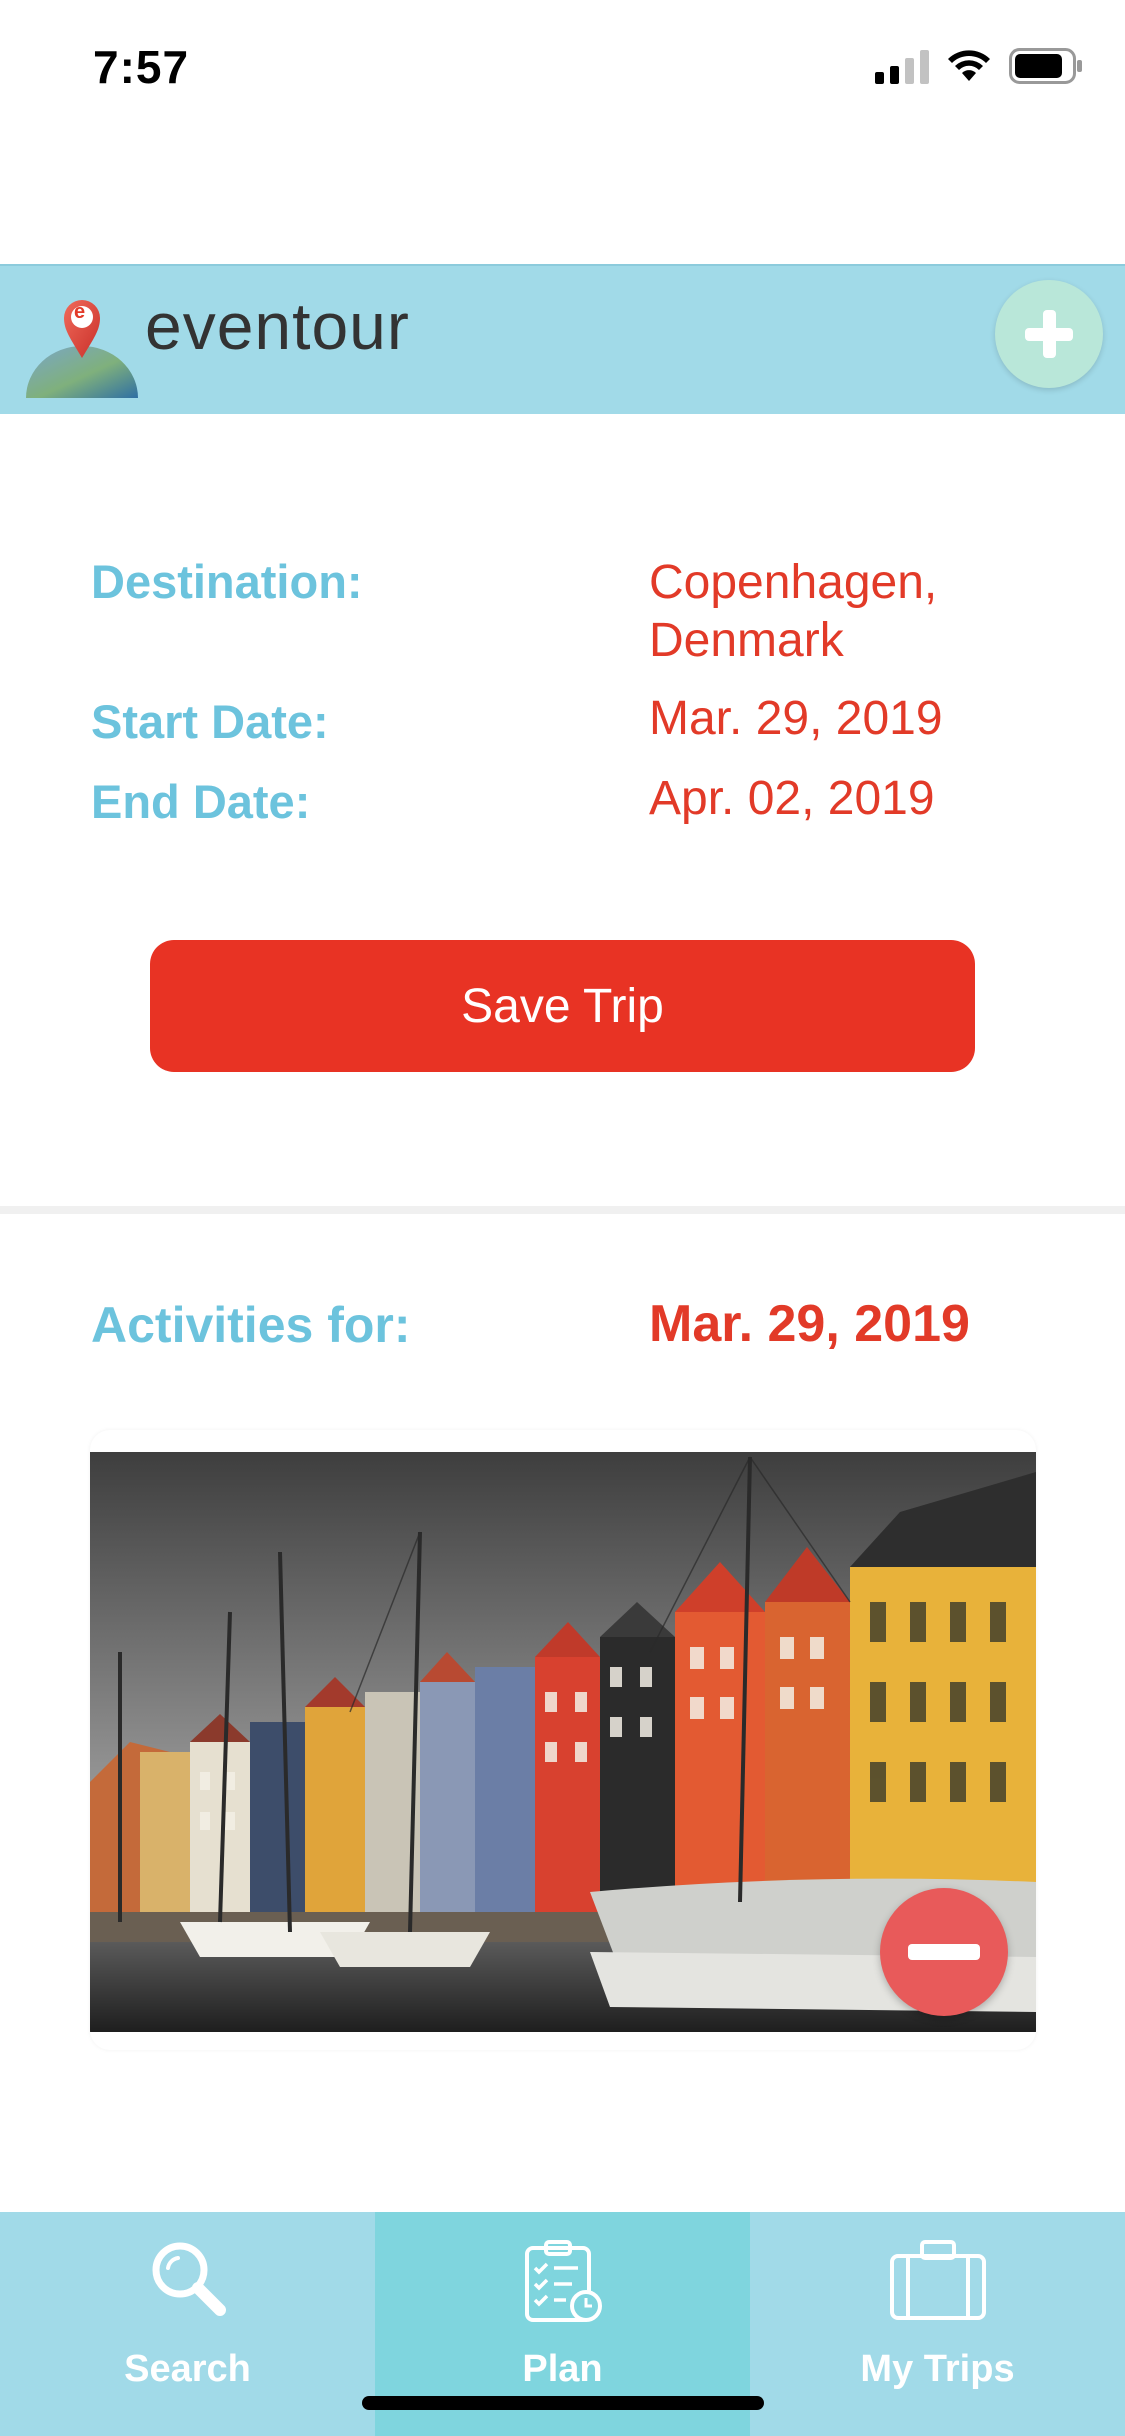 This screenshot has height=2436, width=1125. What do you see at coordinates (796, 718) in the screenshot?
I see `start-date-value: Mar. 29, 2019` at bounding box center [796, 718].